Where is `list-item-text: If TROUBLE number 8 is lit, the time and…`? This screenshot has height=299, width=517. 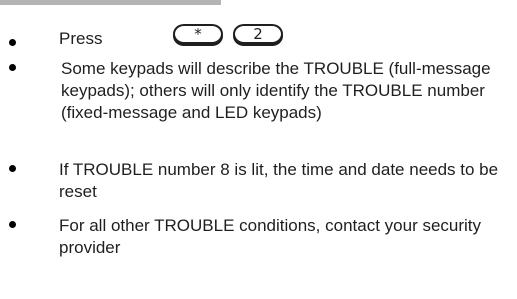
list-item-text: If TROUBLE number 8 is lit, the time and… is located at coordinates (279, 180).